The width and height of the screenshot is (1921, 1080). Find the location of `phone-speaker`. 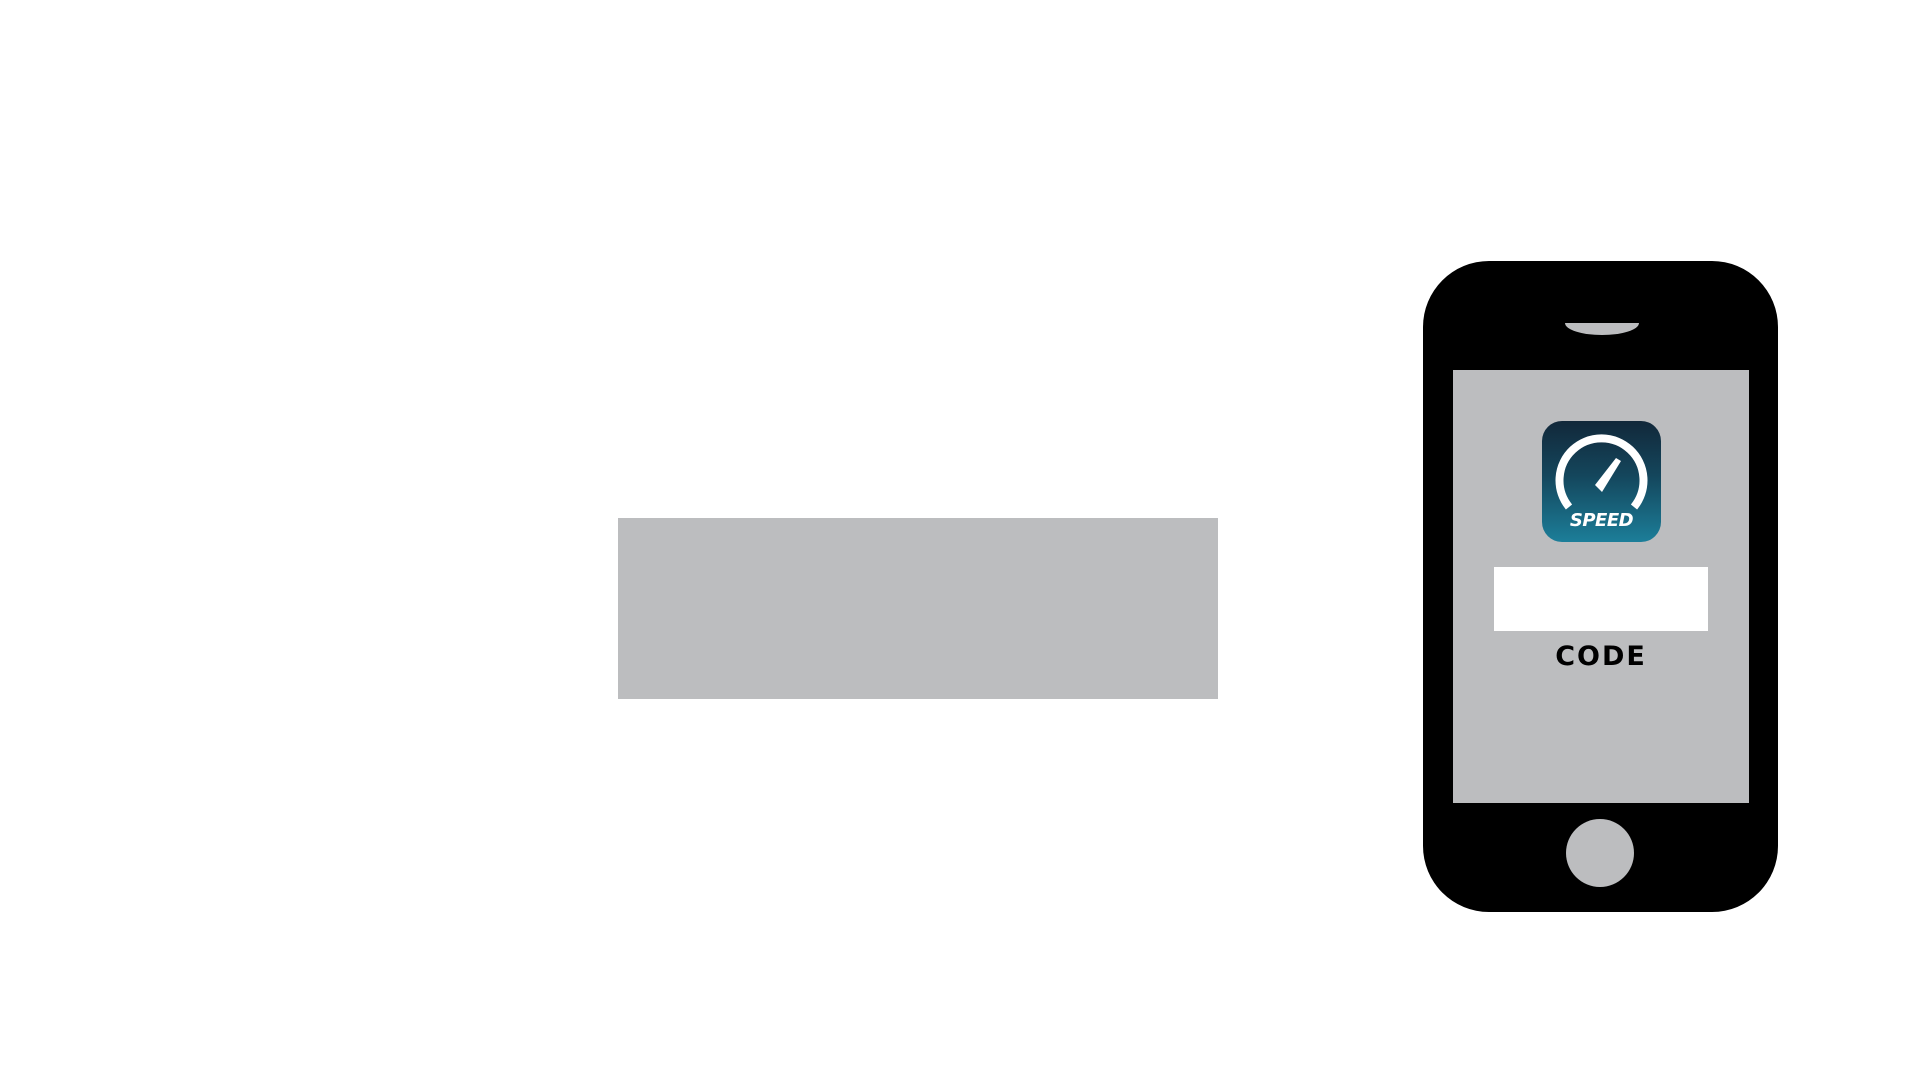

phone-speaker is located at coordinates (1602, 329).